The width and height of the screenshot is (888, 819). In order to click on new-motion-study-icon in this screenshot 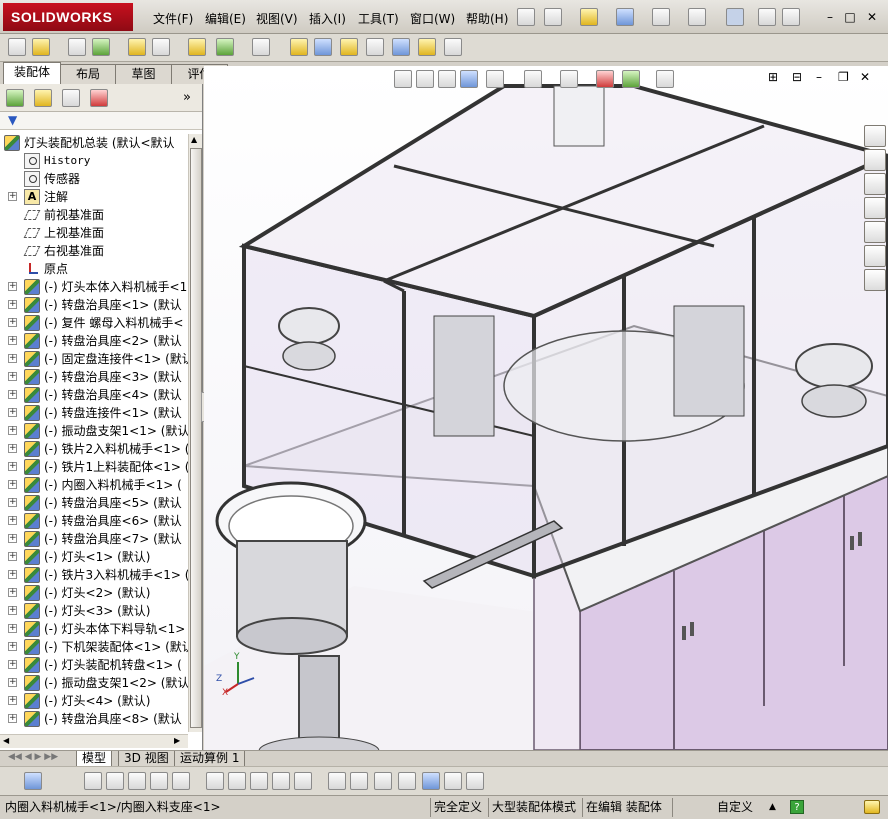, I will do `click(299, 47)`.